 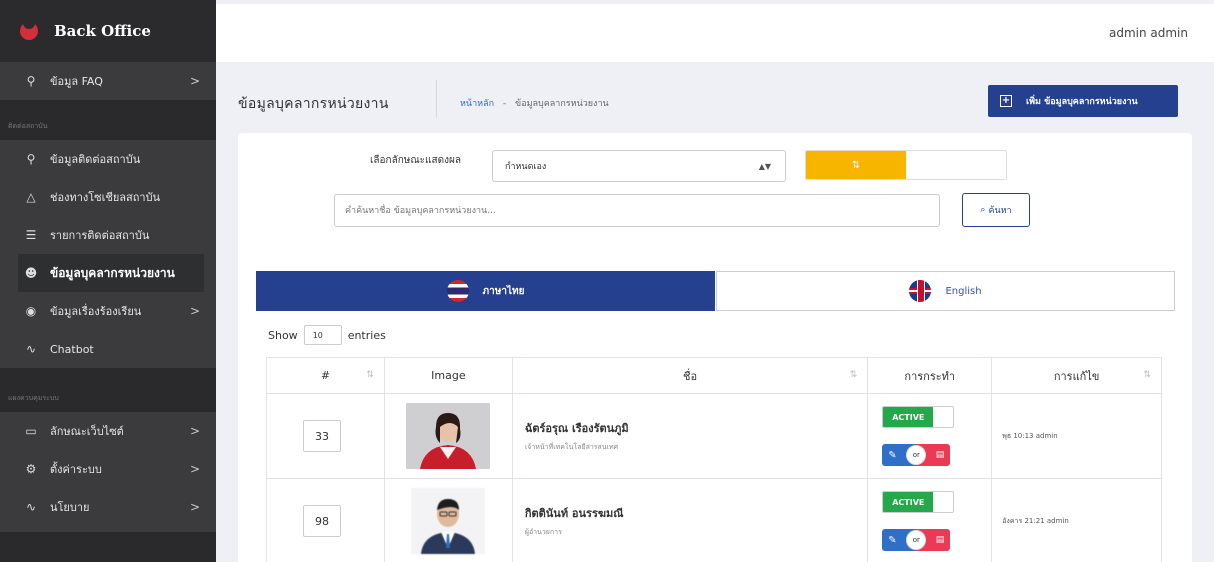 What do you see at coordinates (448, 521) in the screenshot?
I see `staff-photo` at bounding box center [448, 521].